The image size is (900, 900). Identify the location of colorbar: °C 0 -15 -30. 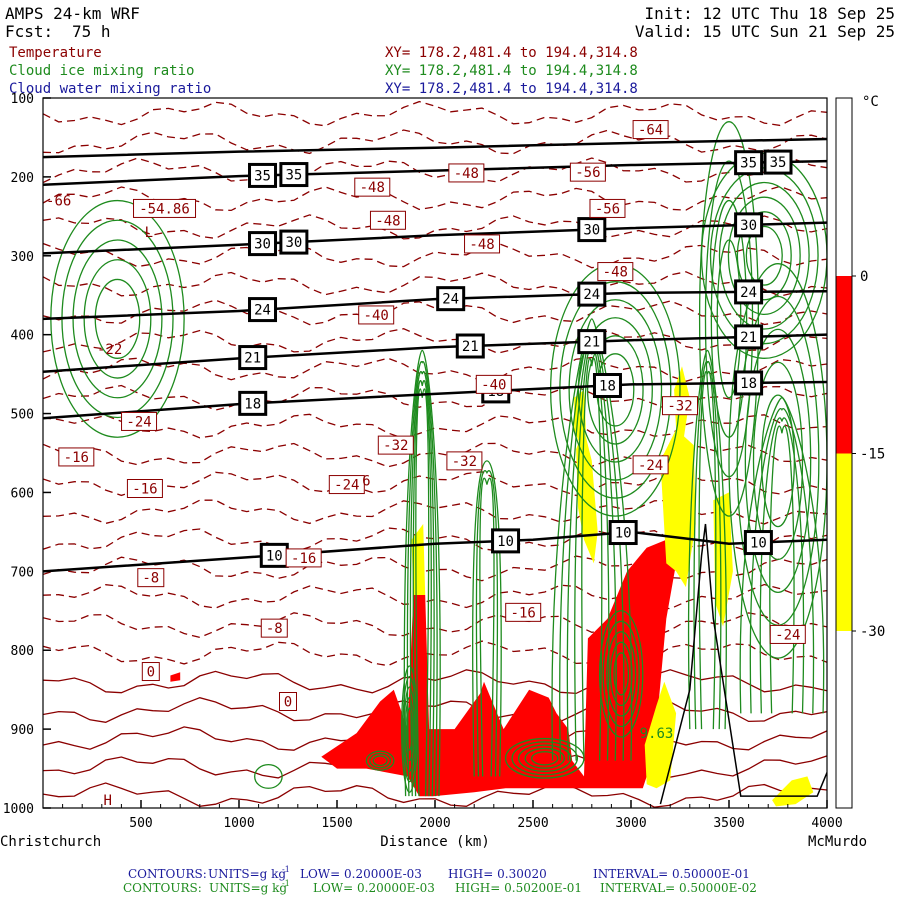
(860, 451).